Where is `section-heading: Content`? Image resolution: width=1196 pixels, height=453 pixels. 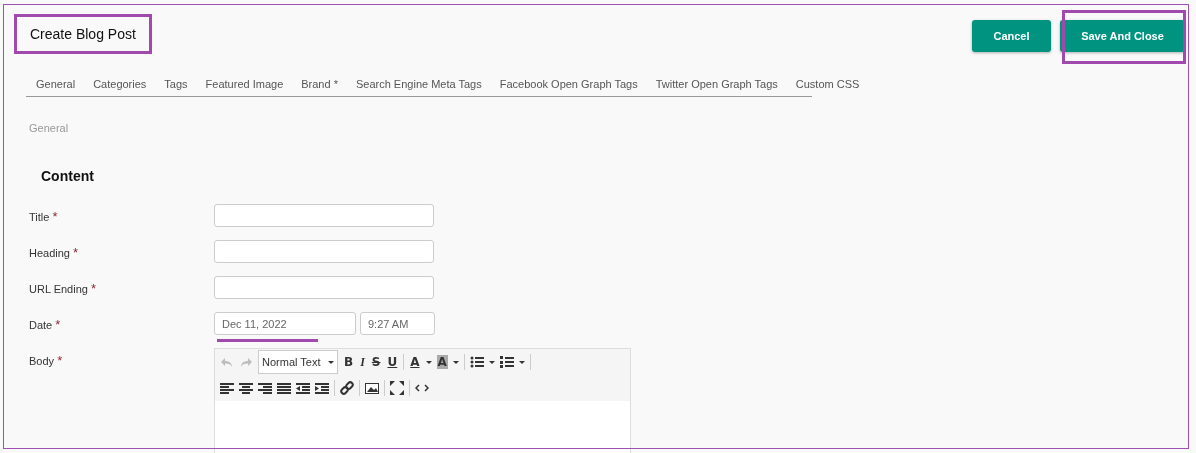
section-heading: Content is located at coordinates (68, 176).